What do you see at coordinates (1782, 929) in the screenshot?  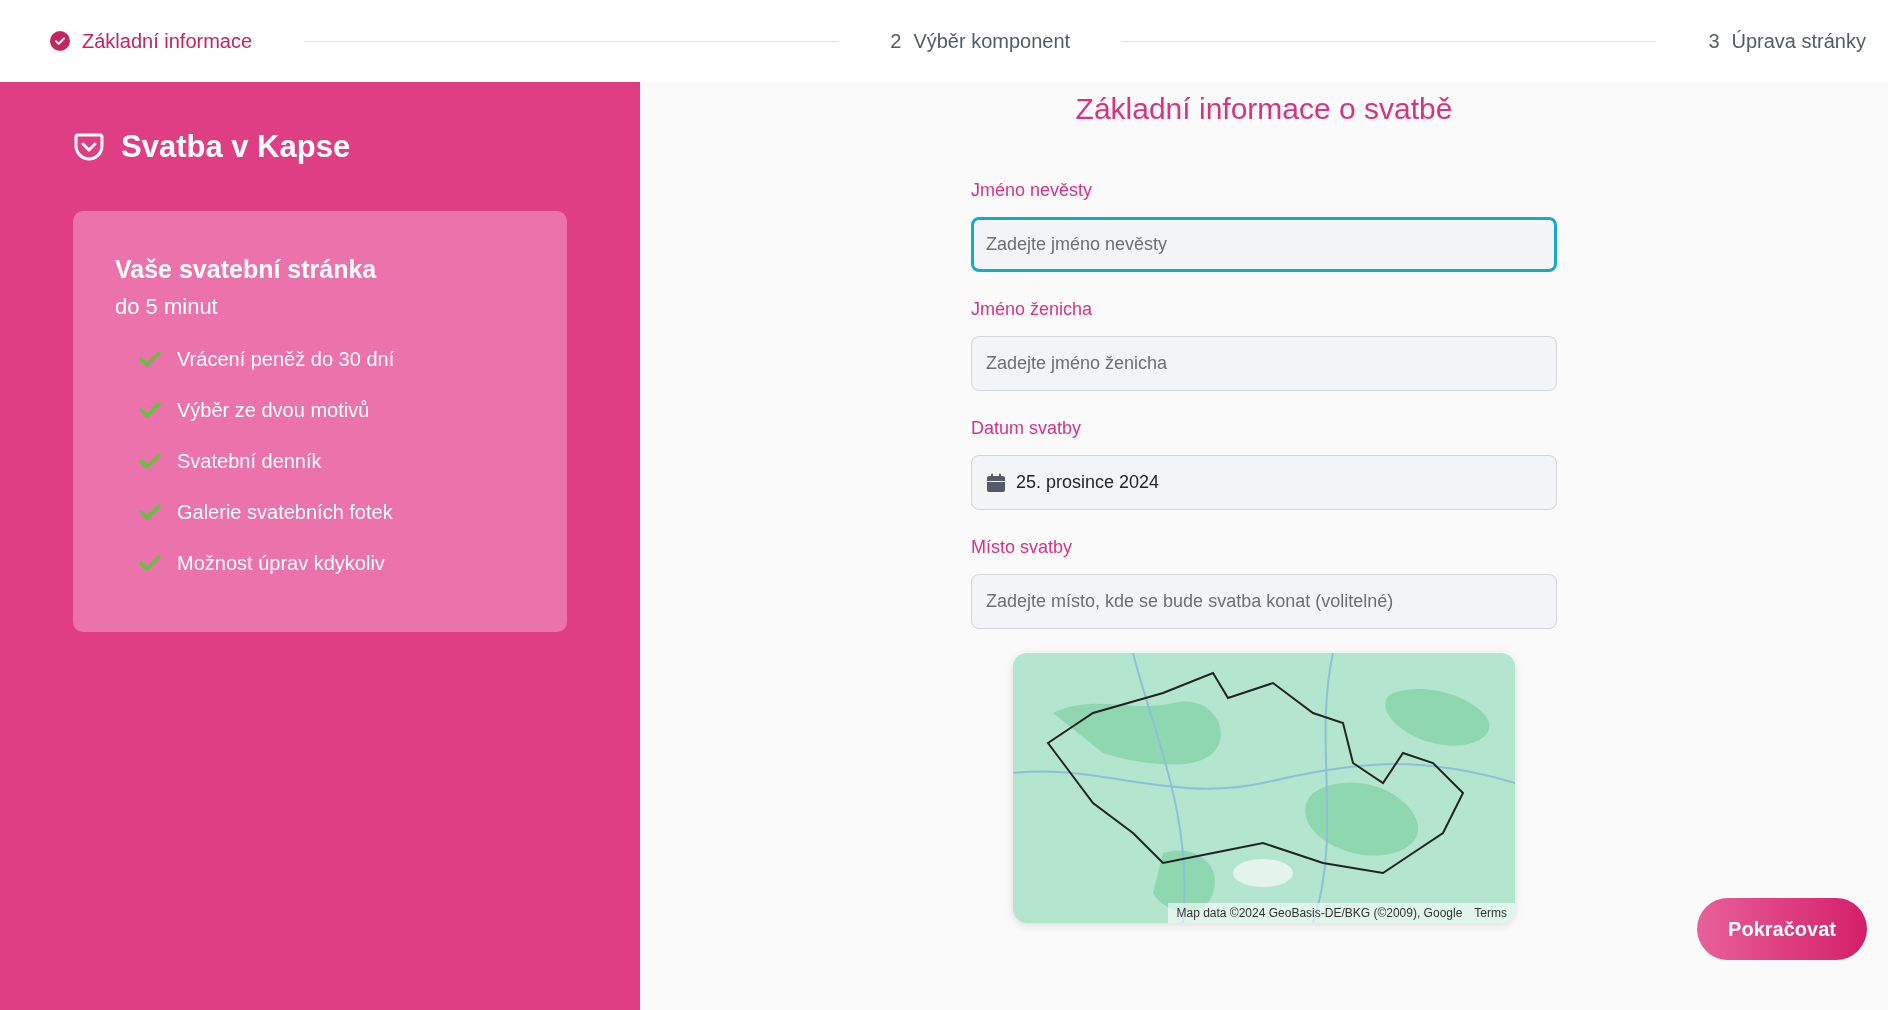 I see `continue-button: Pokračovat` at bounding box center [1782, 929].